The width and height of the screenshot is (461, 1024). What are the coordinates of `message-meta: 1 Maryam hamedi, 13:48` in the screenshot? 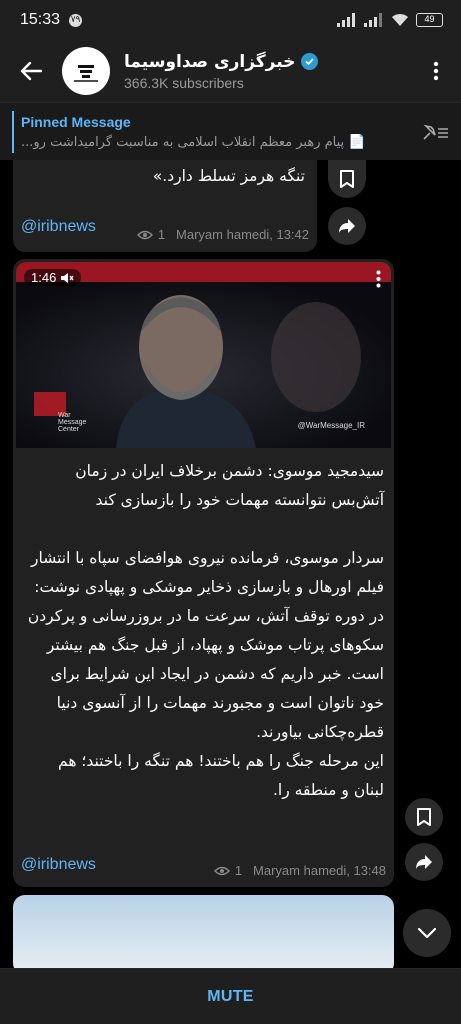 It's located at (299, 870).